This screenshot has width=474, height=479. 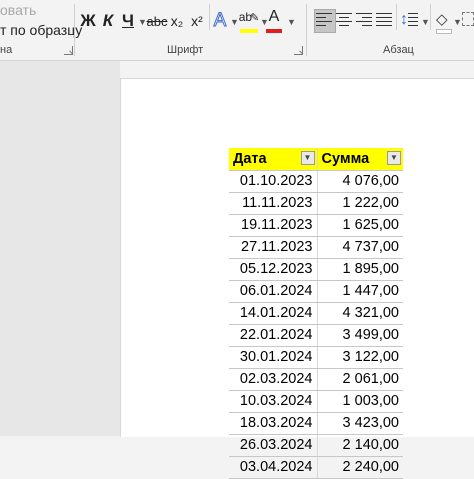 What do you see at coordinates (360, 401) in the screenshot?
I see `cell-sum: 1 003,00` at bounding box center [360, 401].